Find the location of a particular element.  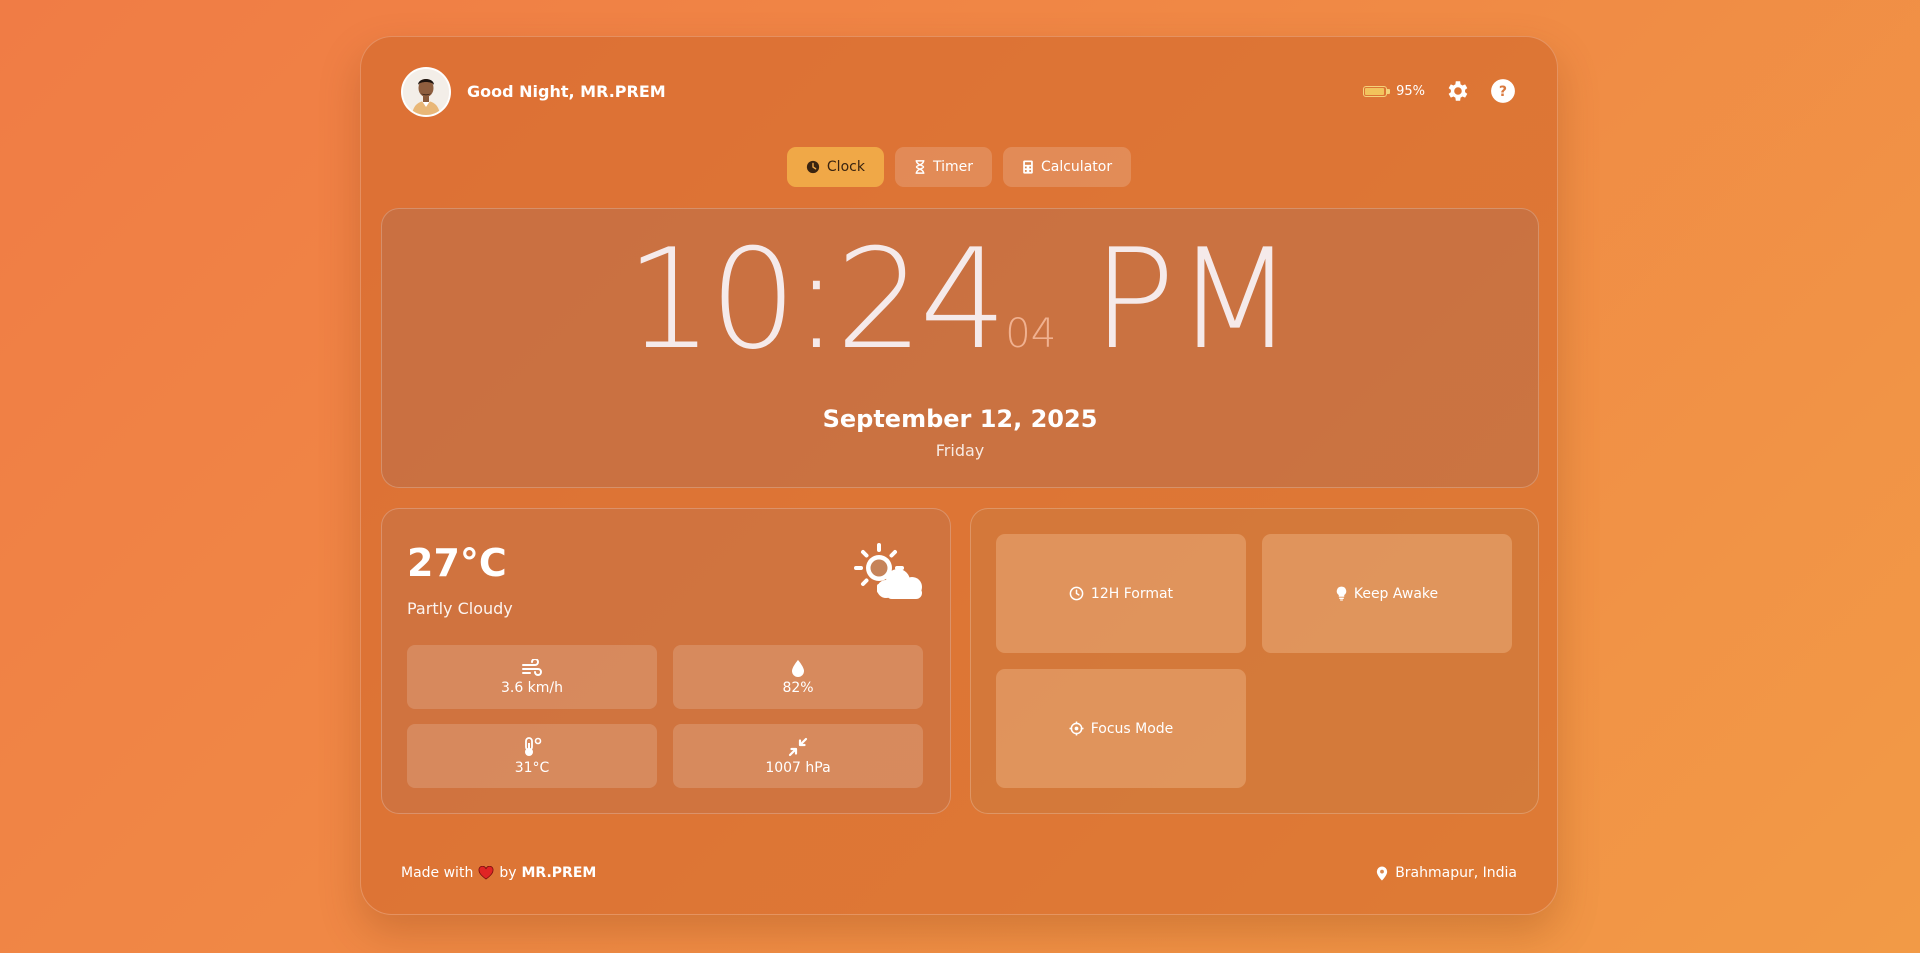

author-name: MR.PREM is located at coordinates (559, 873).